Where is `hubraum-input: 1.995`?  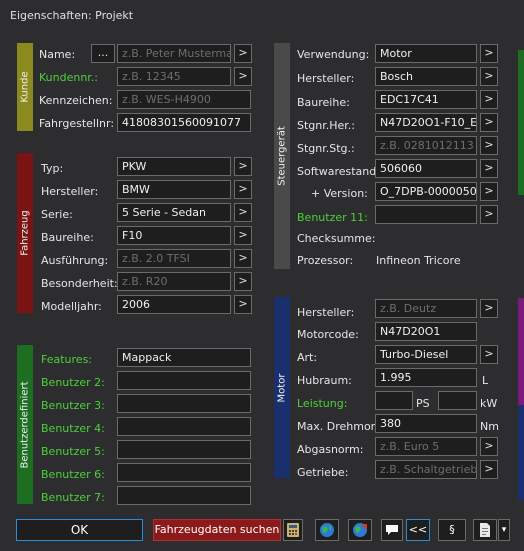
hubraum-input: 1.995 is located at coordinates (426, 377).